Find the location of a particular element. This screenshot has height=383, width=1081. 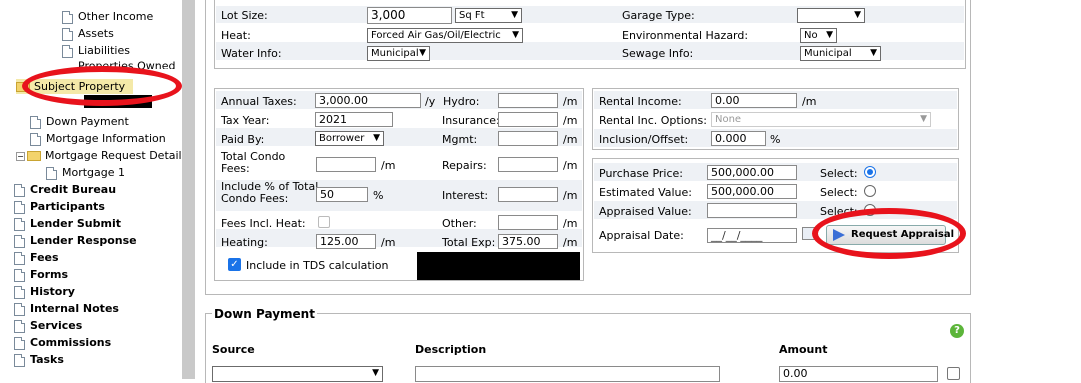

annotation-ellipse is located at coordinates (889, 233).